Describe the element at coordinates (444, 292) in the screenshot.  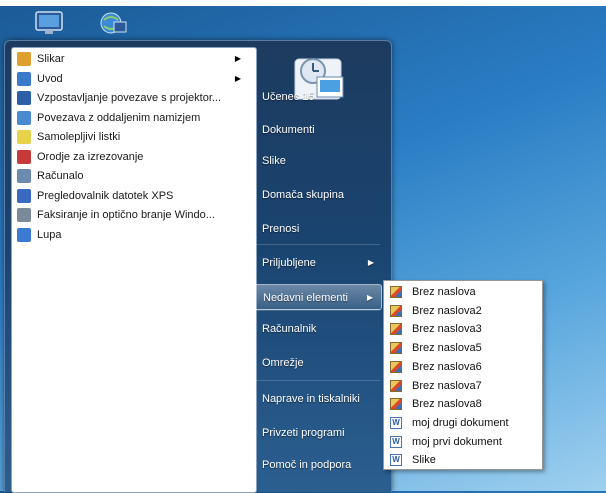
I see `recent-item-label: Brez naslova` at that location.